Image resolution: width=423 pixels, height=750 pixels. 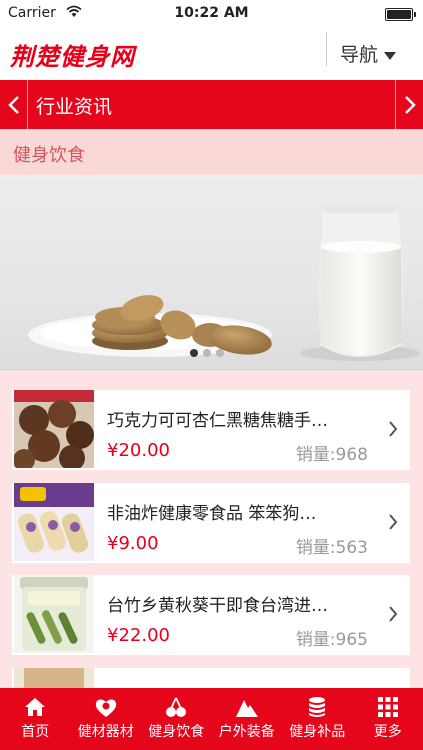 I want to click on snack-thumbnail, so click(x=54, y=678).